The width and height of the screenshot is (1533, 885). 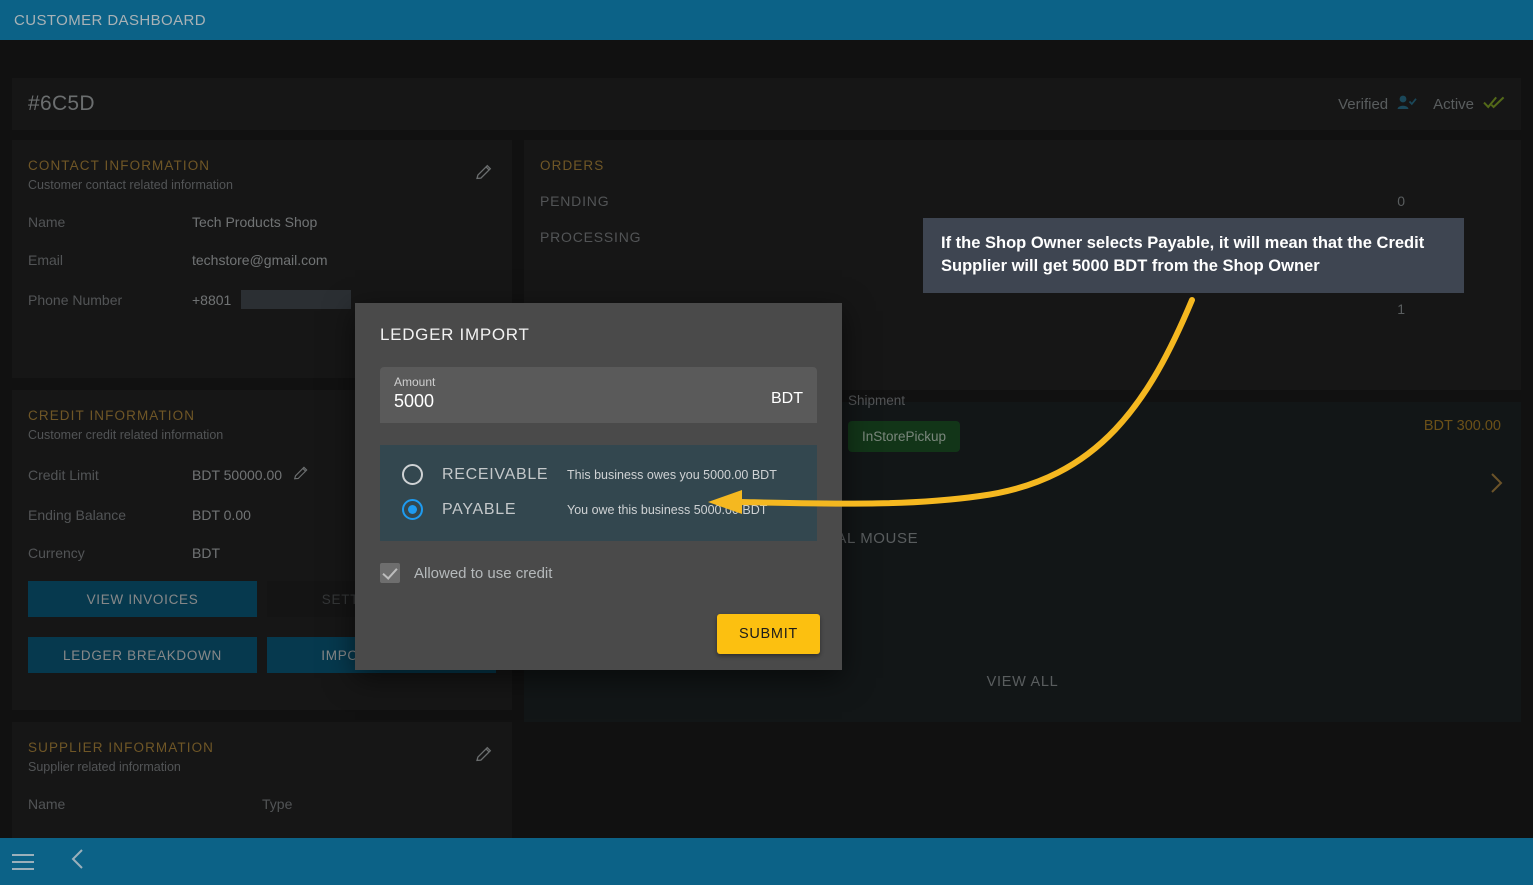 What do you see at coordinates (672, 474) in the screenshot?
I see `radio-receivable-help: This business owes you 5000.00 BDT` at bounding box center [672, 474].